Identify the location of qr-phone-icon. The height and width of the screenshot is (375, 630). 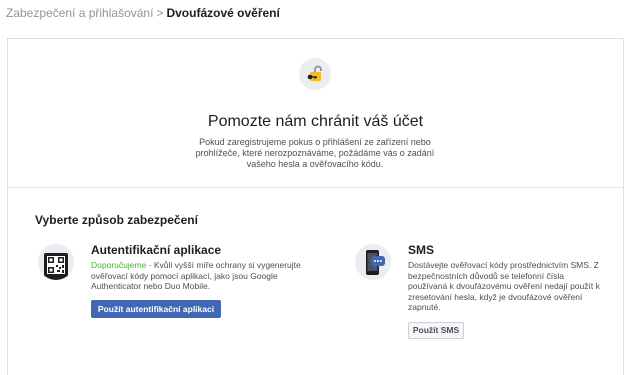
(56, 262).